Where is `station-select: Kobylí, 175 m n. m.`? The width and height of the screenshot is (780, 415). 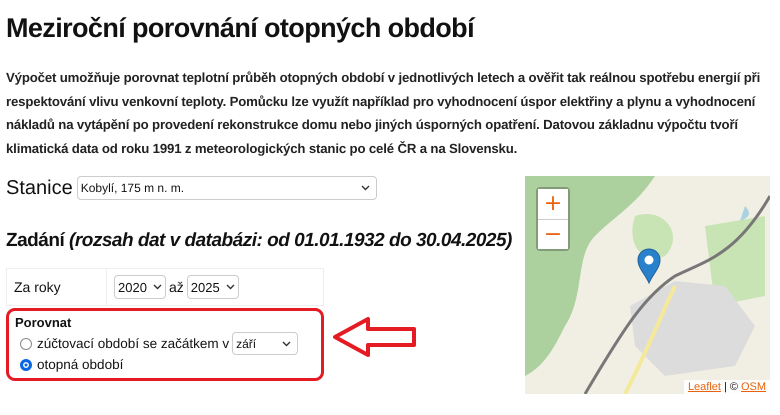
station-select: Kobylí, 175 m n. m. is located at coordinates (226, 188).